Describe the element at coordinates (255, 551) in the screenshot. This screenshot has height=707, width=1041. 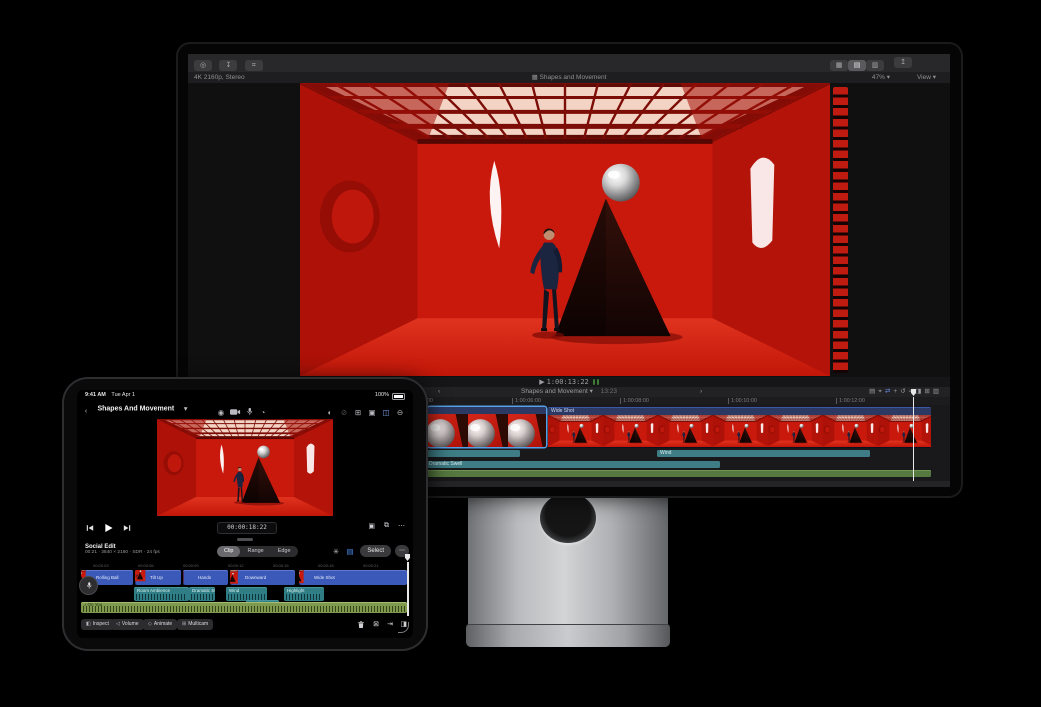
I see `mode-range: Range` at that location.